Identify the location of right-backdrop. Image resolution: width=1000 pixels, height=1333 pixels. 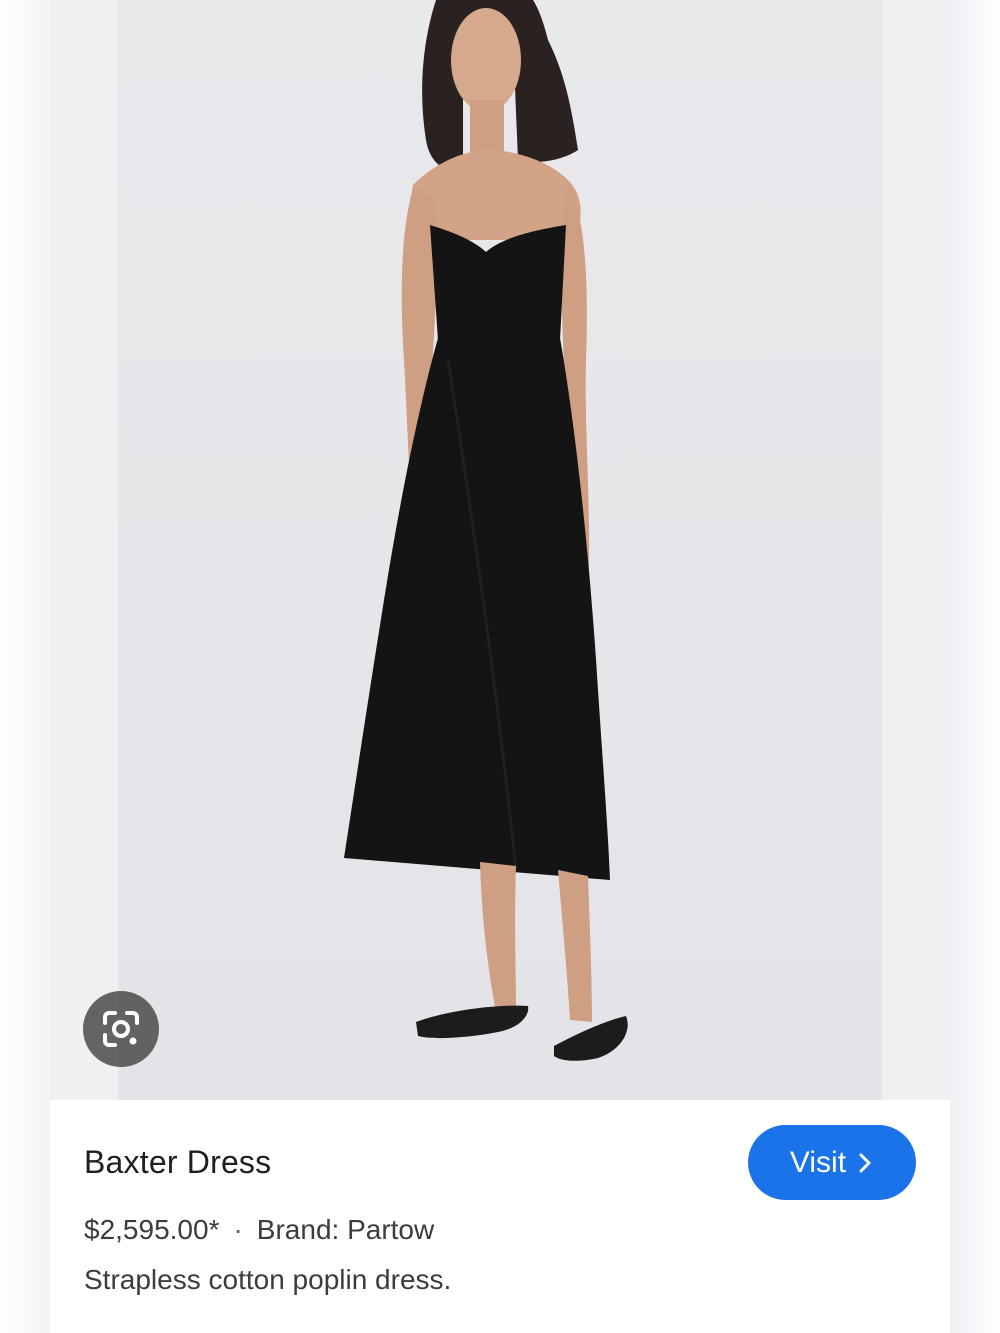
(975, 666).